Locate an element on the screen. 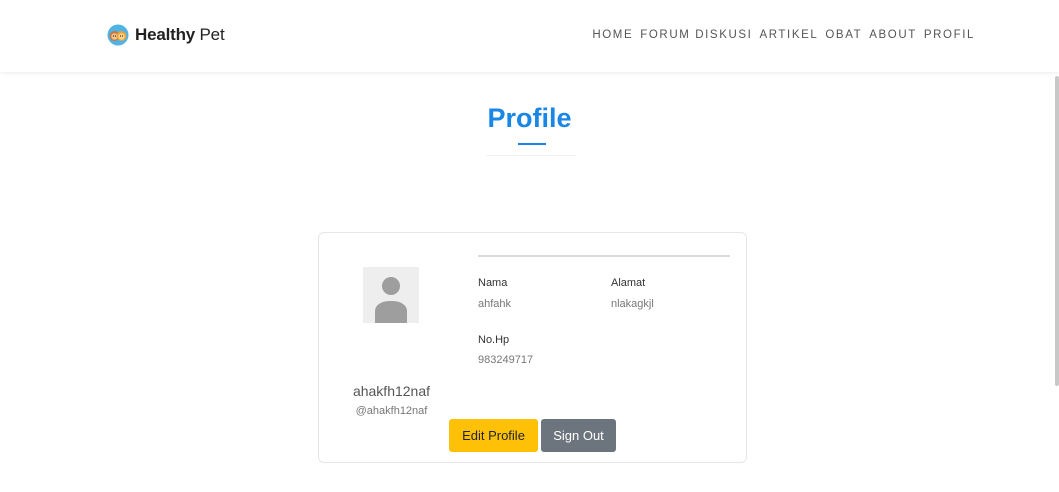  edit-profile-button: Edit Profile is located at coordinates (493, 435).